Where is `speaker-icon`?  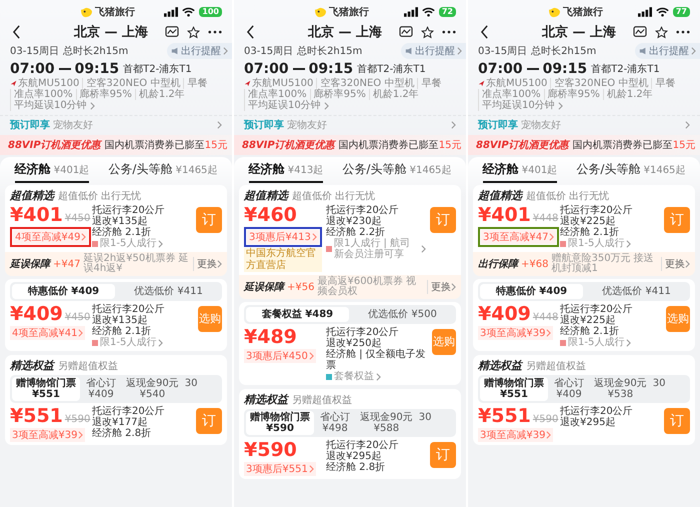
speaker-icon is located at coordinates (175, 51).